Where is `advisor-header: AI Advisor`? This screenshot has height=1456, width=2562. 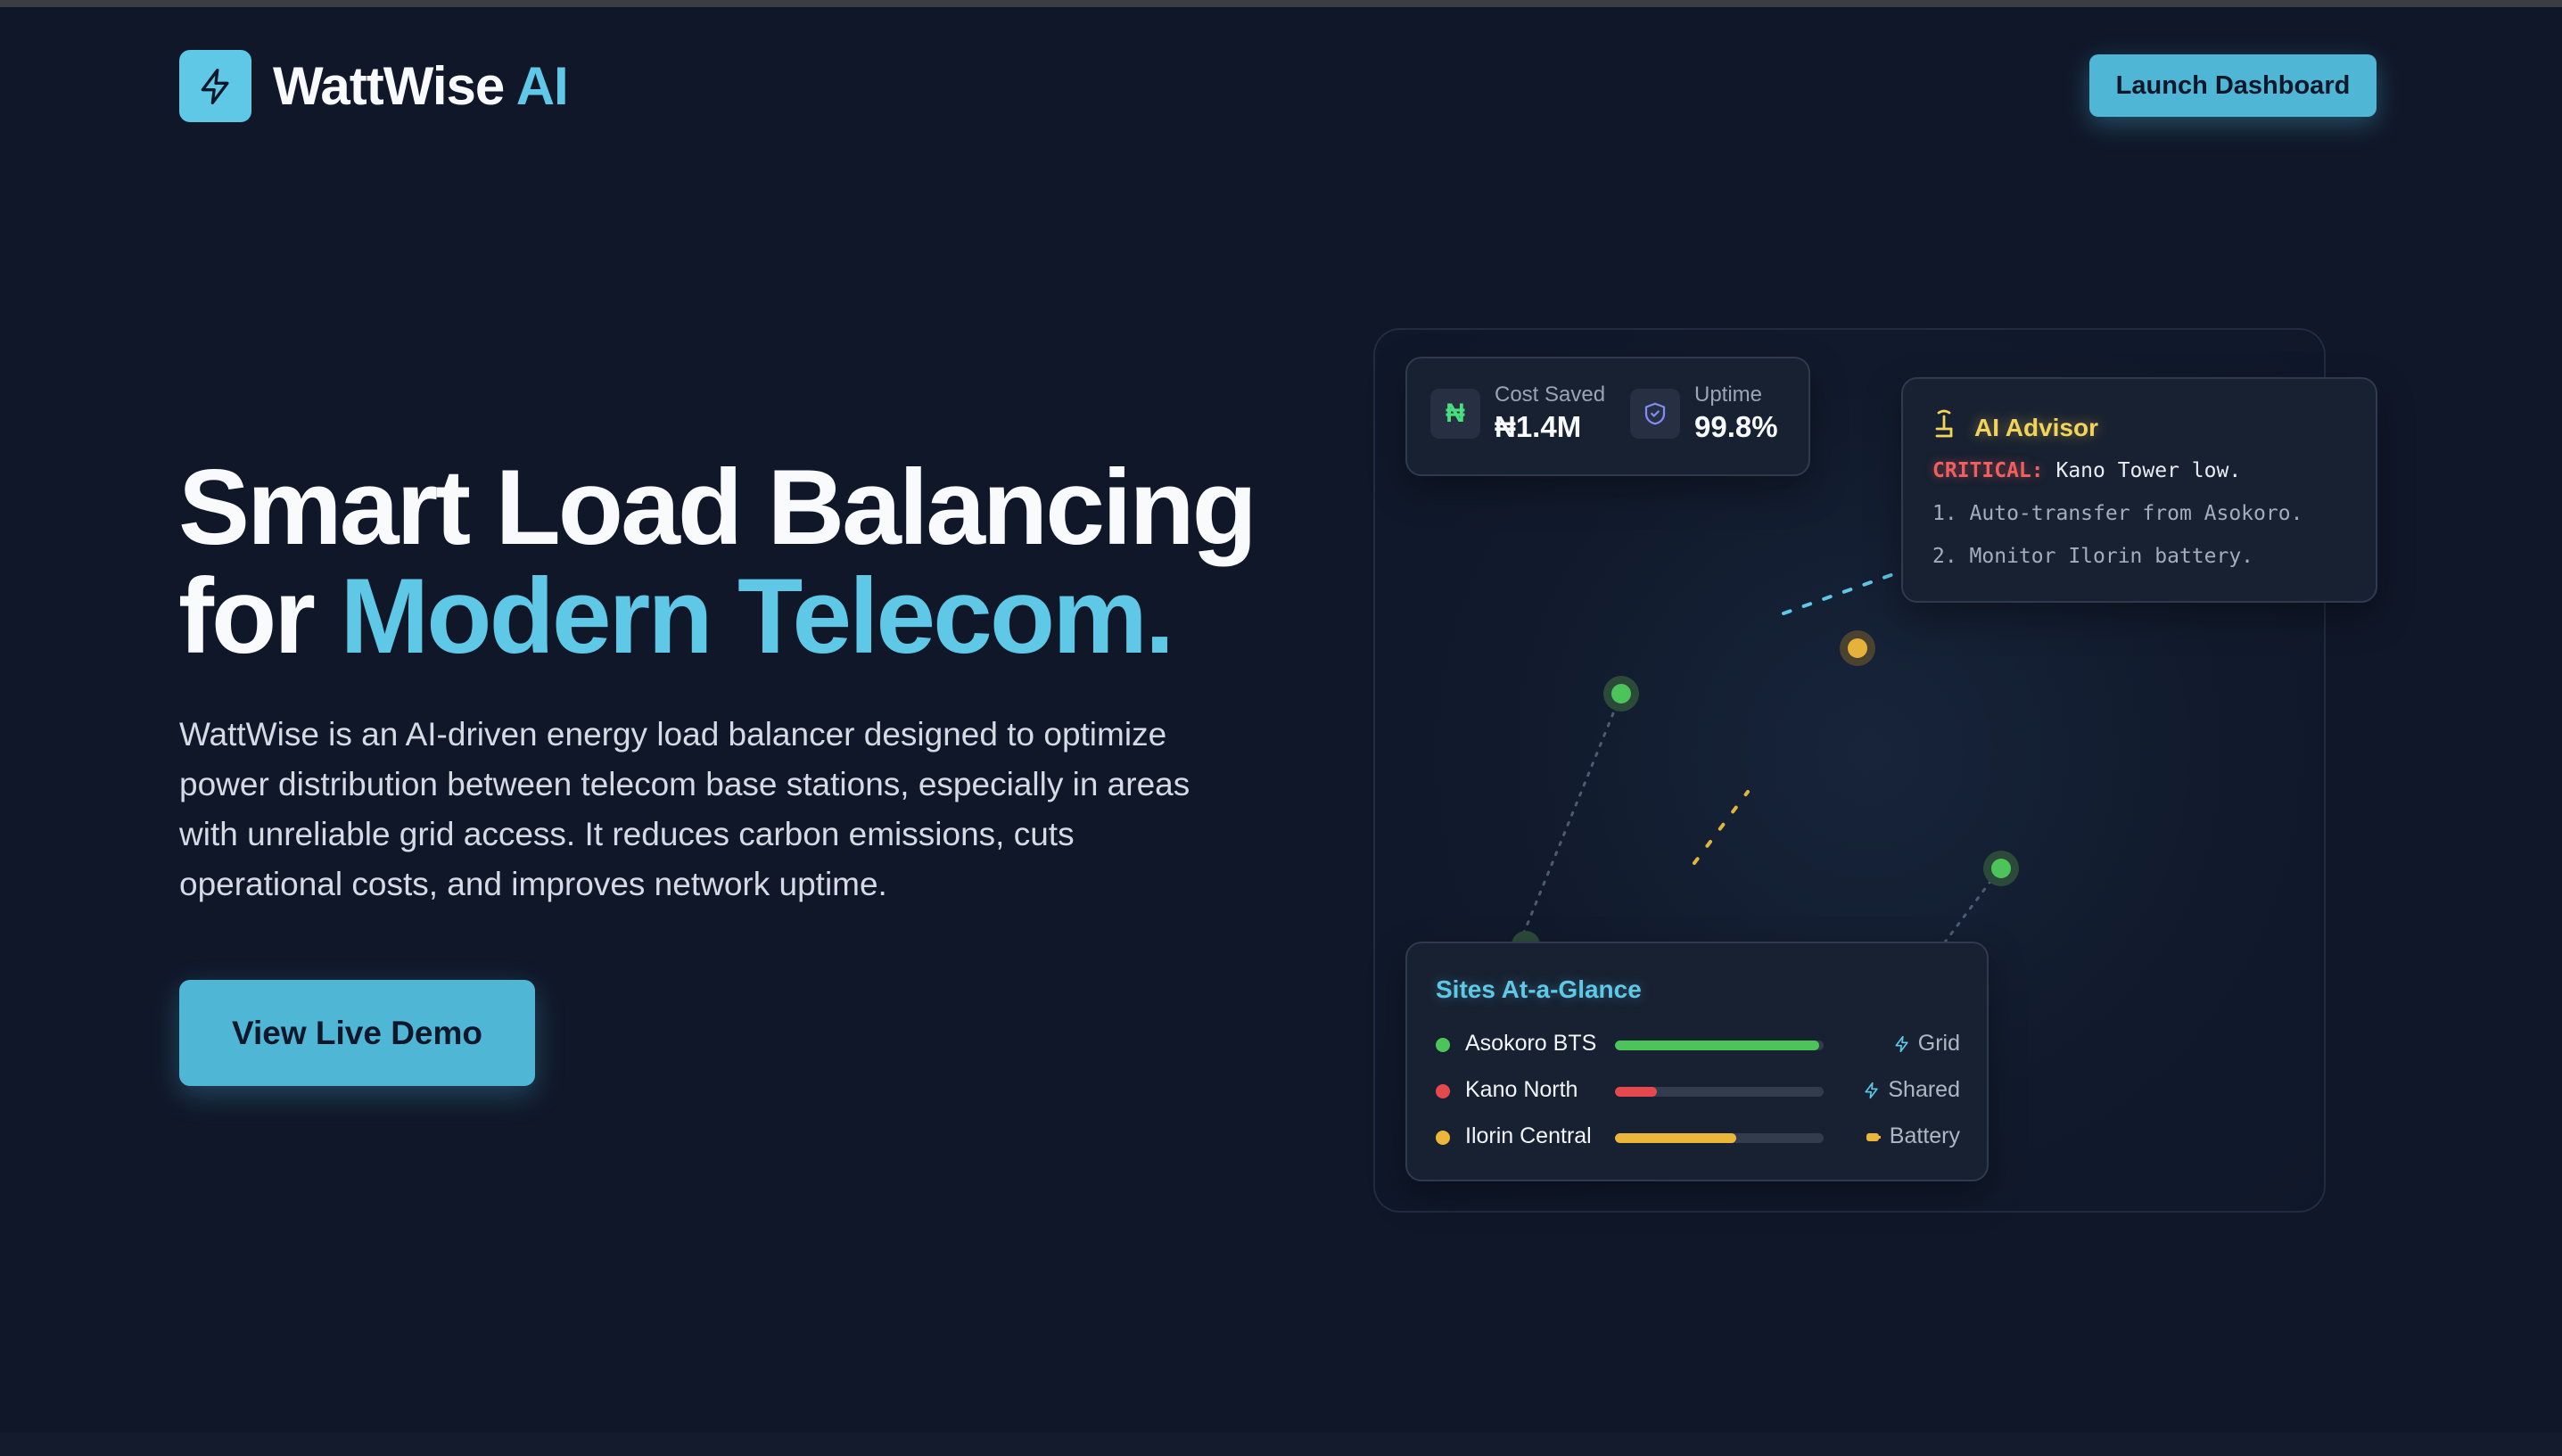
advisor-header: AI Advisor is located at coordinates (2015, 427).